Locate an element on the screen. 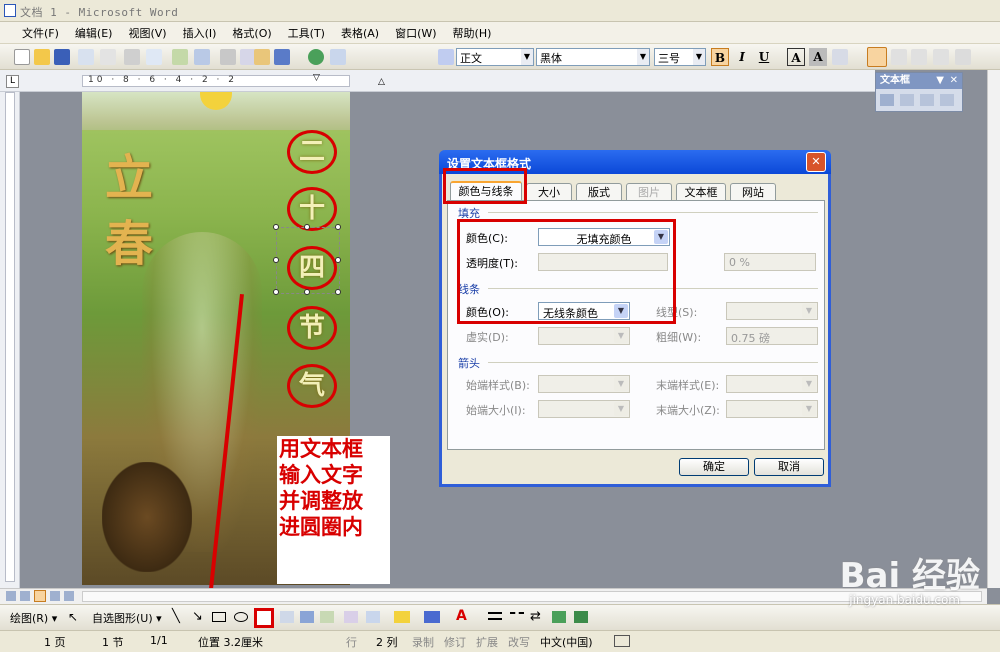 This screenshot has width=1000, height=652. prev-textbox-icon is located at coordinates (927, 100).